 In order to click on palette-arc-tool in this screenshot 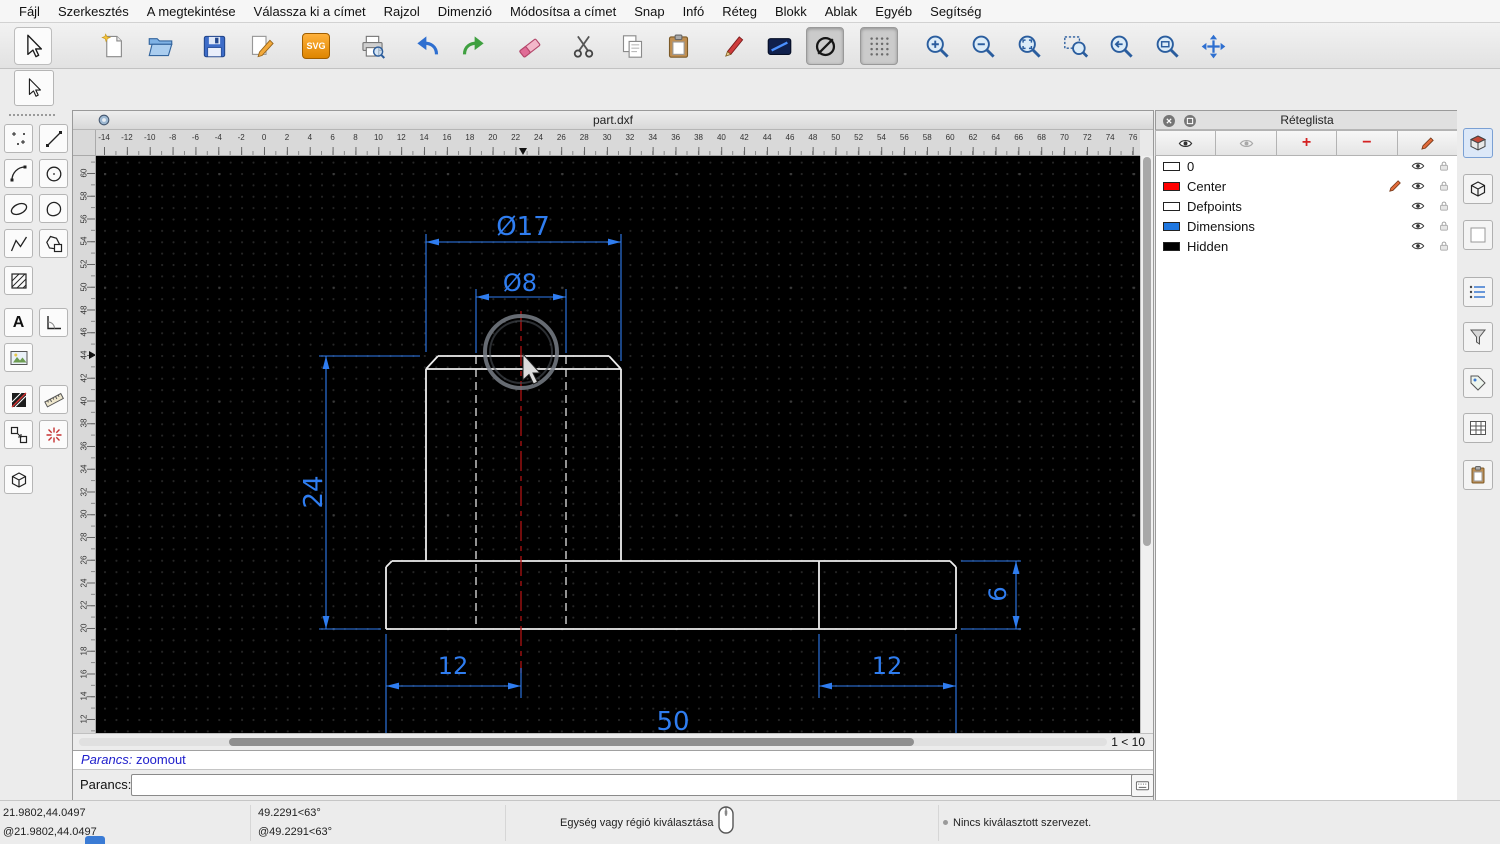, I will do `click(18, 173)`.